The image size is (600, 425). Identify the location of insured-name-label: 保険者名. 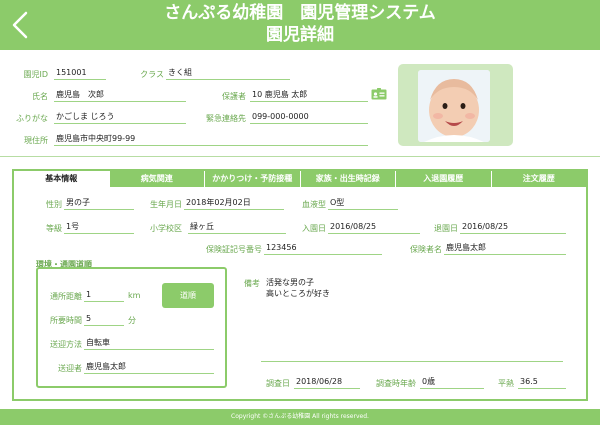
(426, 249).